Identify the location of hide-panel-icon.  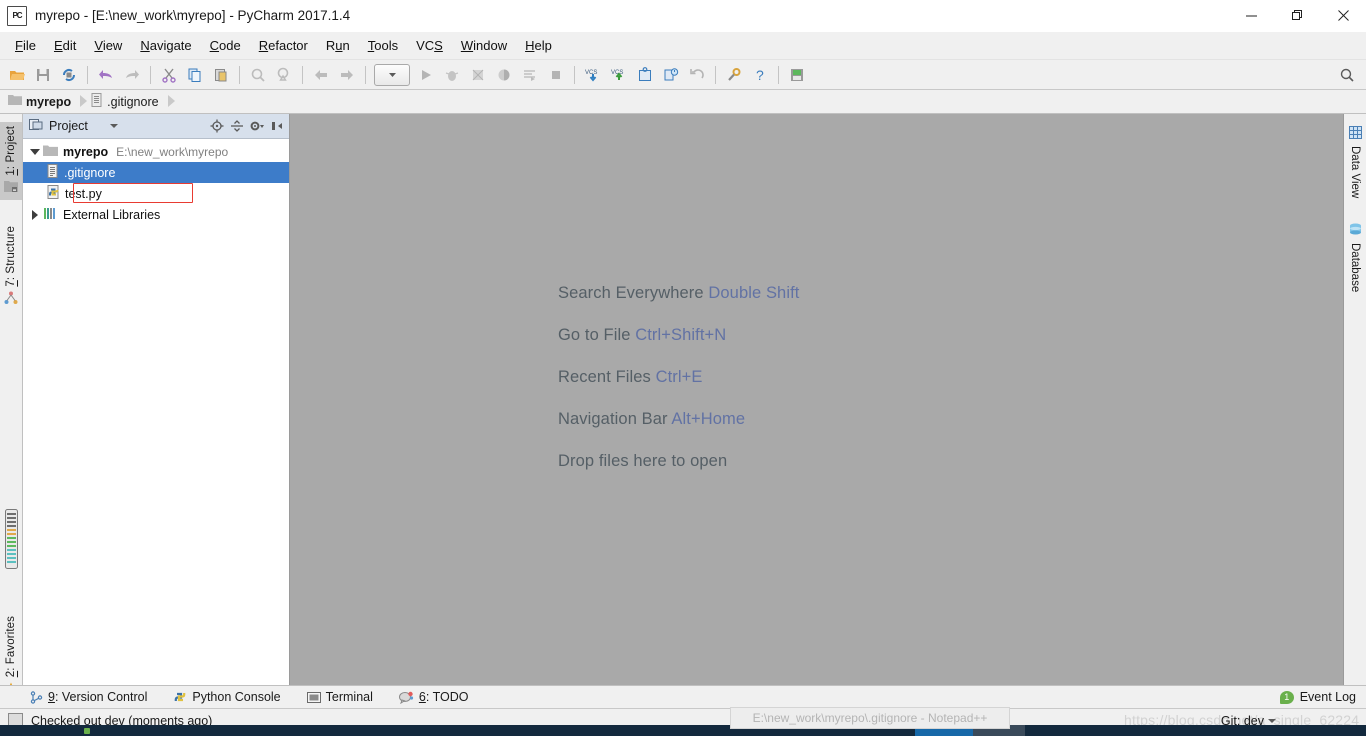
(276, 126).